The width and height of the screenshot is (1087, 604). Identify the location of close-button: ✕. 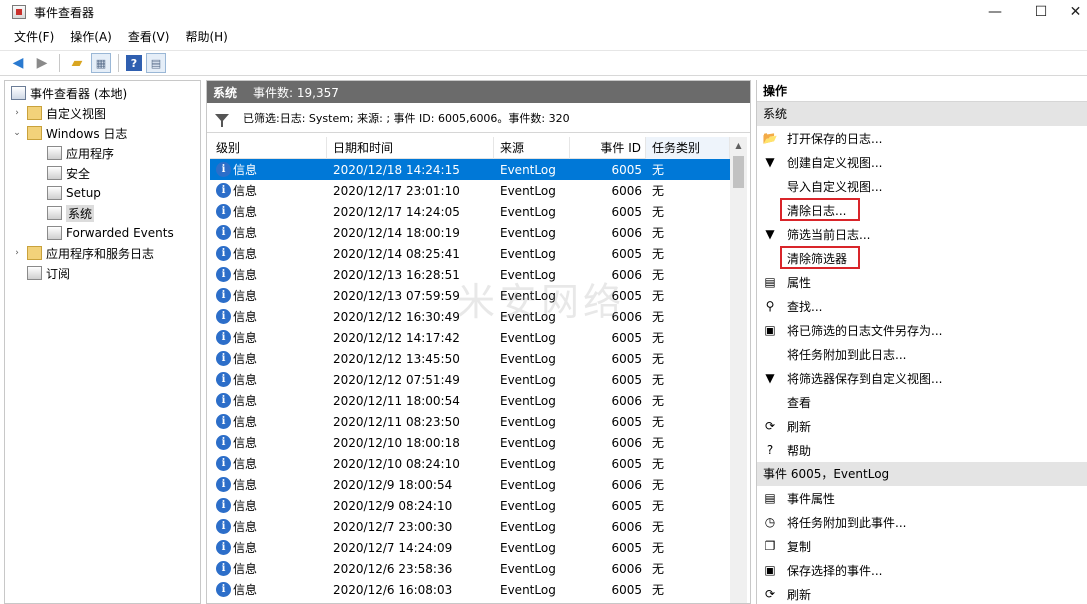
(1075, 12).